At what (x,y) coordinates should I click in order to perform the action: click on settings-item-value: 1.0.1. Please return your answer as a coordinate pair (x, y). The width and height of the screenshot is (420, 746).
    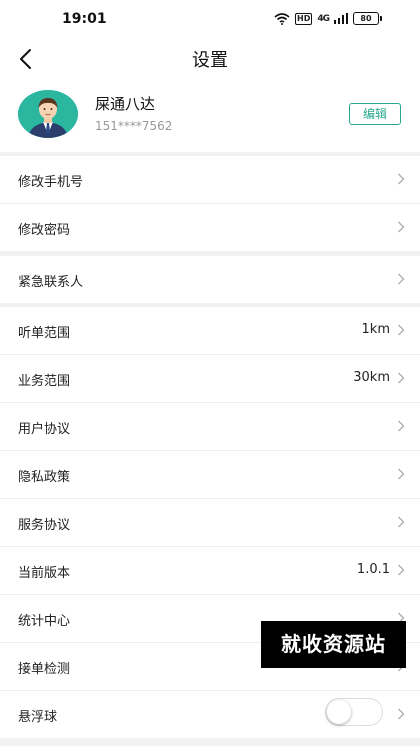
    Looking at the image, I should click on (373, 569).